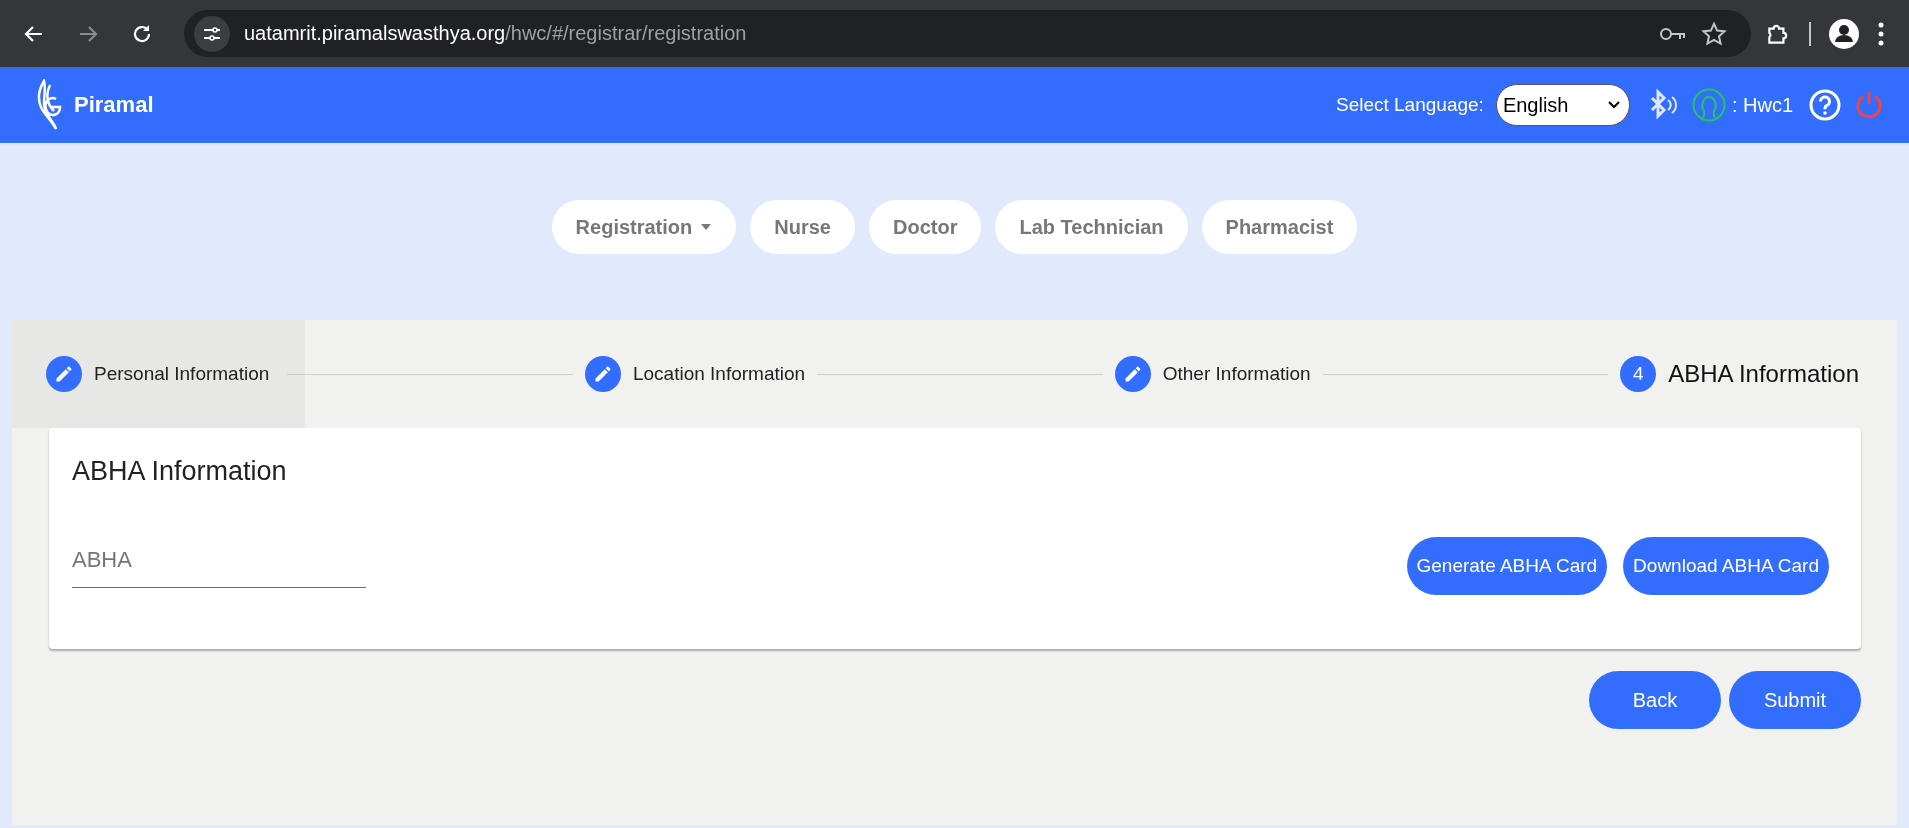 Image resolution: width=1909 pixels, height=828 pixels. I want to click on more-menu-icon, so click(1881, 33).